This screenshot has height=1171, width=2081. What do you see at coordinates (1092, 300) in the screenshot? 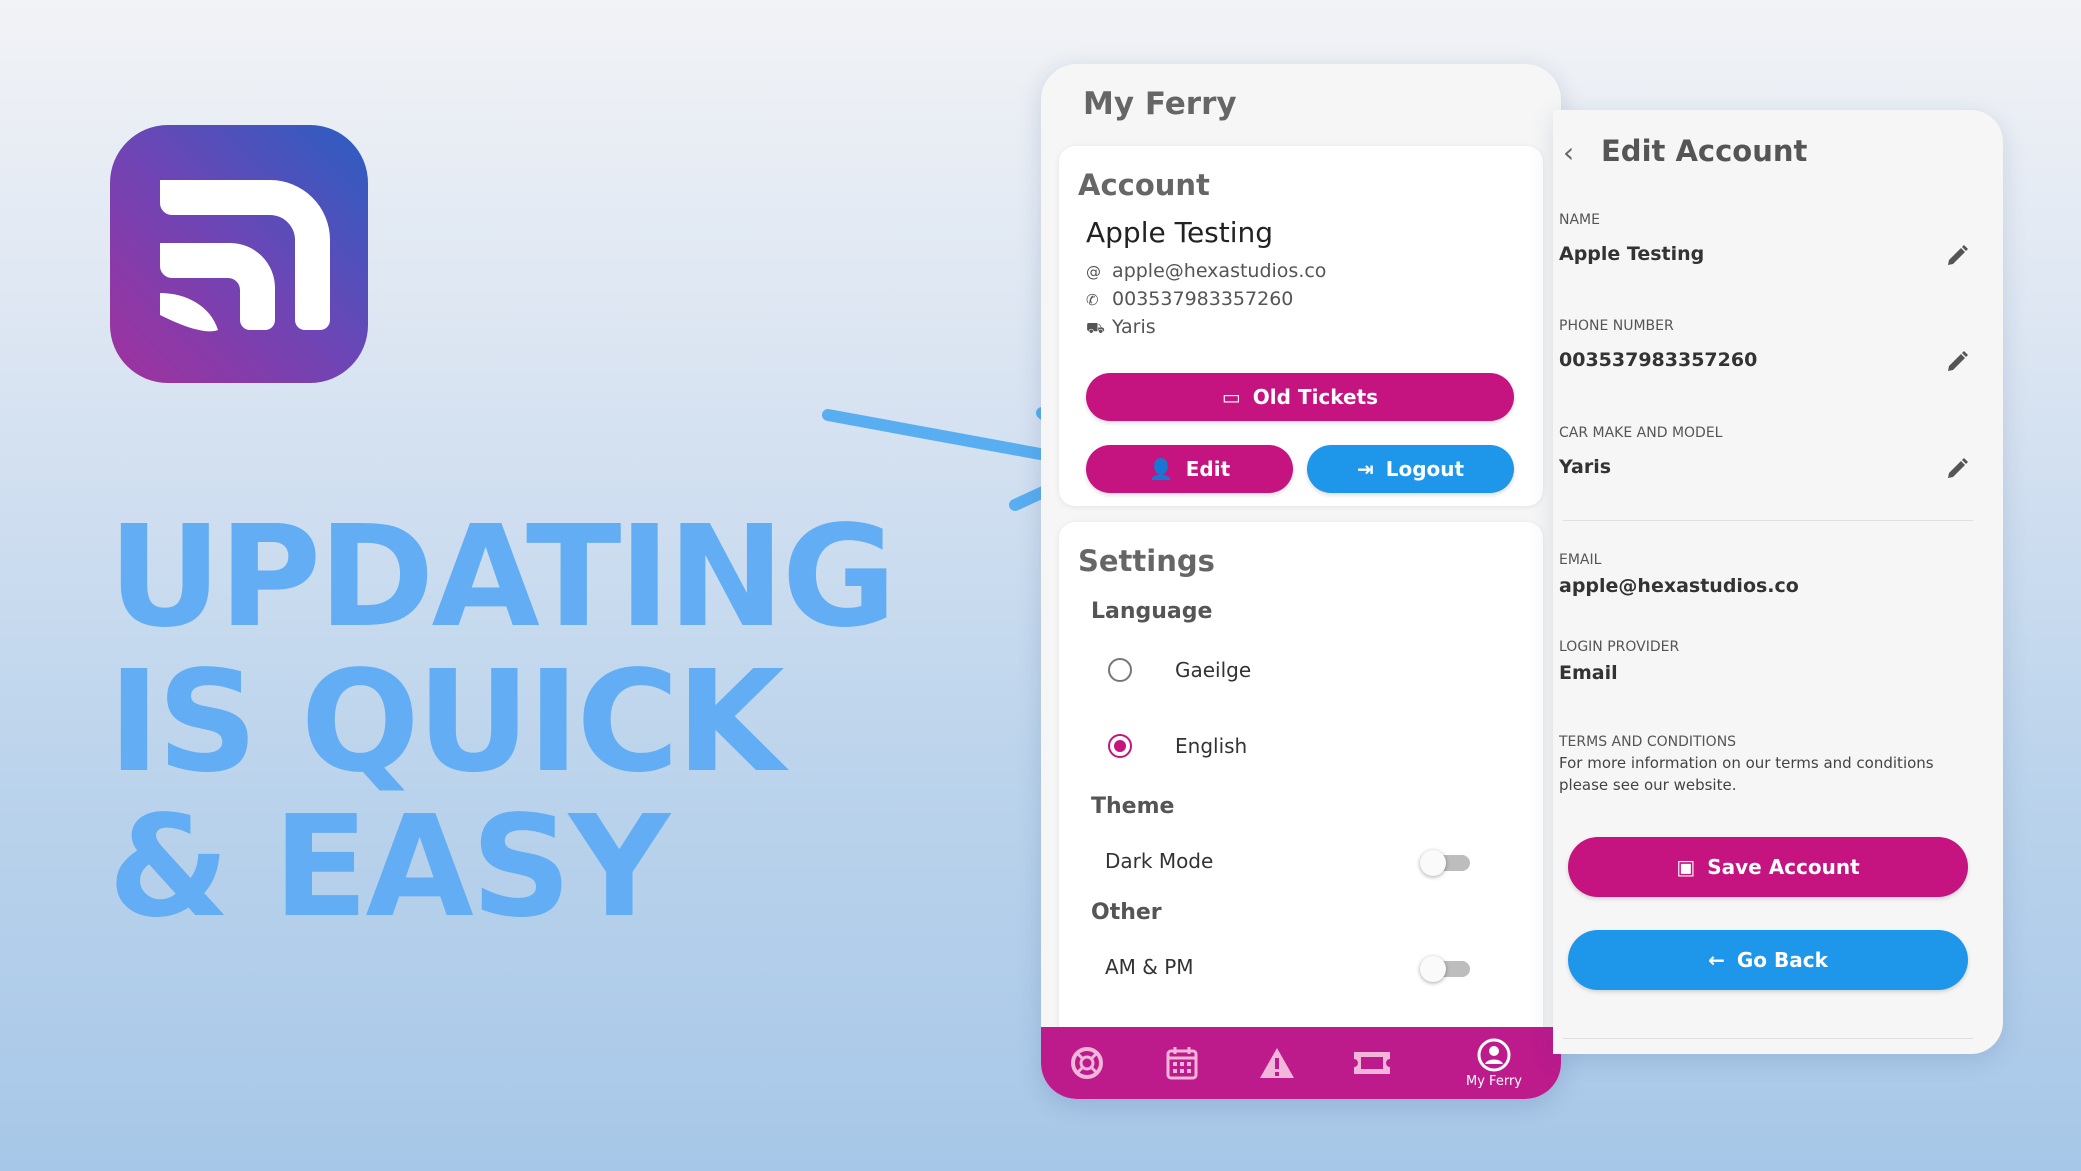
I see `phone-icon: ✆` at bounding box center [1092, 300].